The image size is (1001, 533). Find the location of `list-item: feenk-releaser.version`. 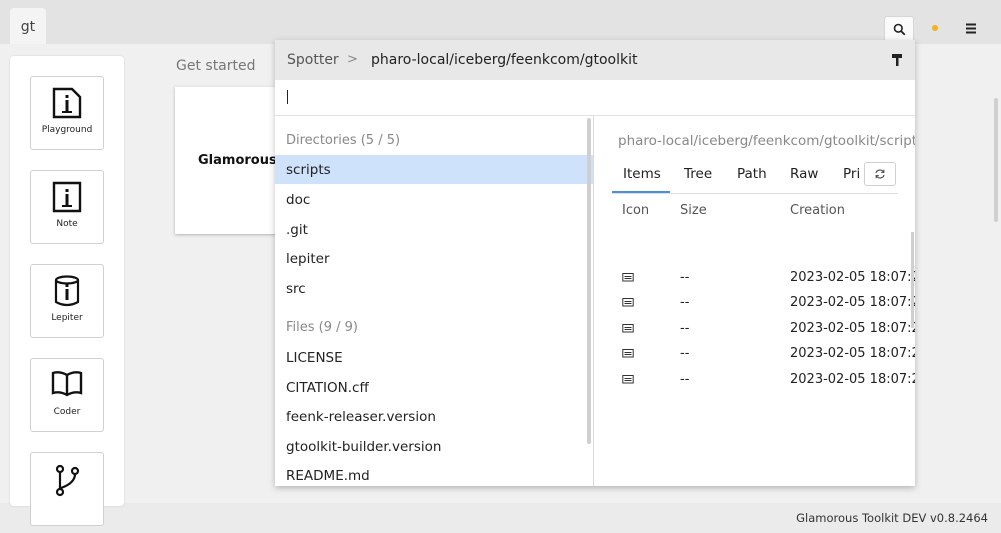

list-item: feenk-releaser.version is located at coordinates (434, 416).